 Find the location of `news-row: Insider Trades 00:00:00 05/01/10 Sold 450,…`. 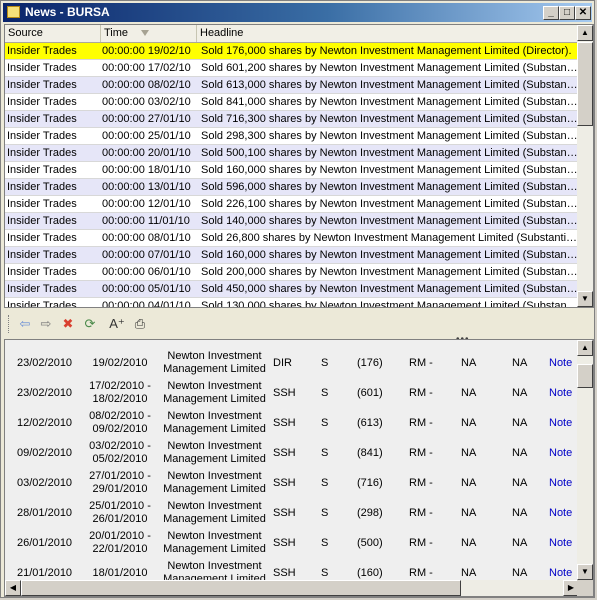

news-row: Insider Trades 00:00:00 05/01/10 Sold 450,… is located at coordinates (292, 289).